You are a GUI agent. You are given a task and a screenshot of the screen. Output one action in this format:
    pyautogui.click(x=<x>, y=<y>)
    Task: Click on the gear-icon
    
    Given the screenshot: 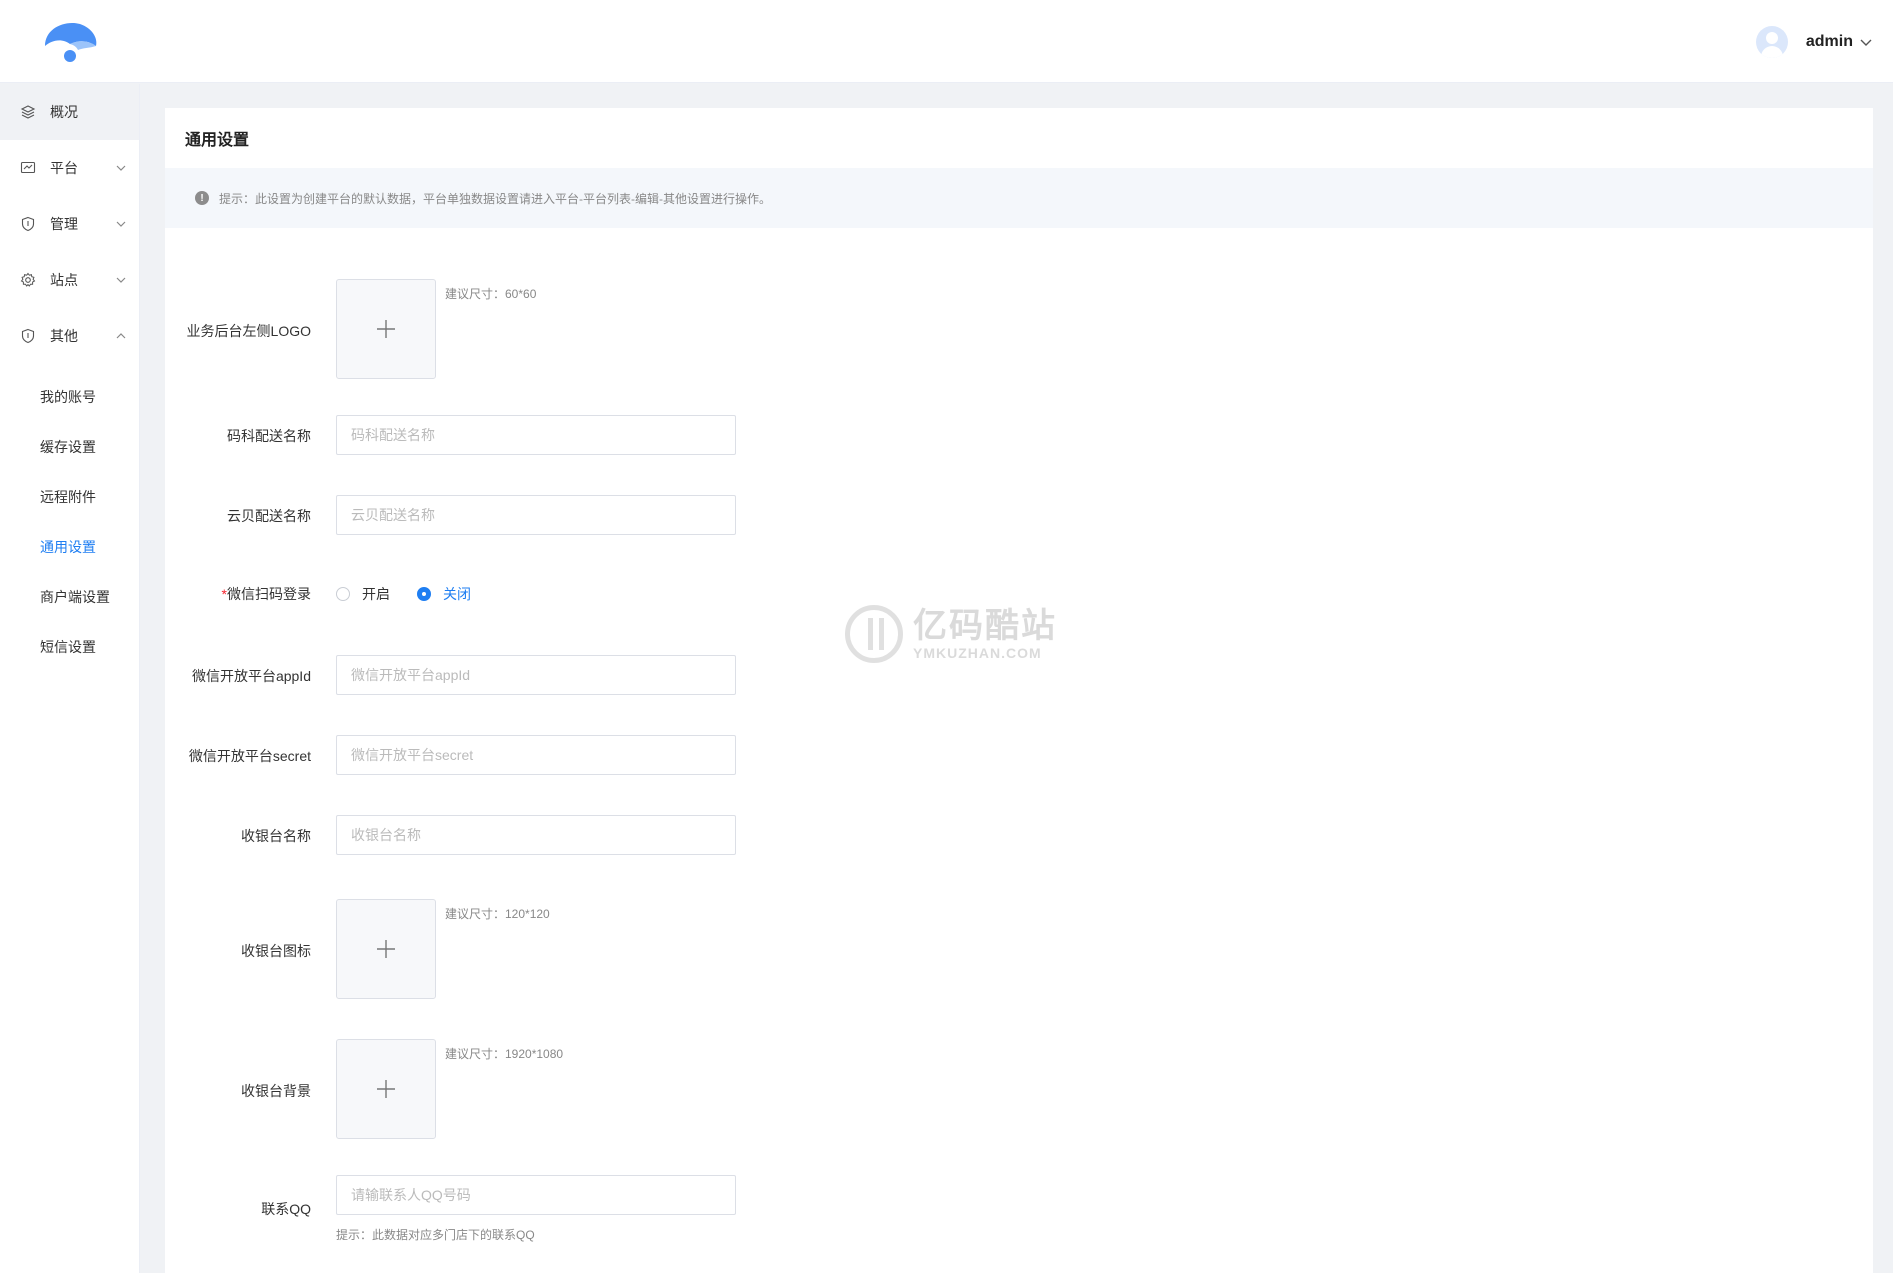 What is the action you would take?
    pyautogui.click(x=28, y=279)
    